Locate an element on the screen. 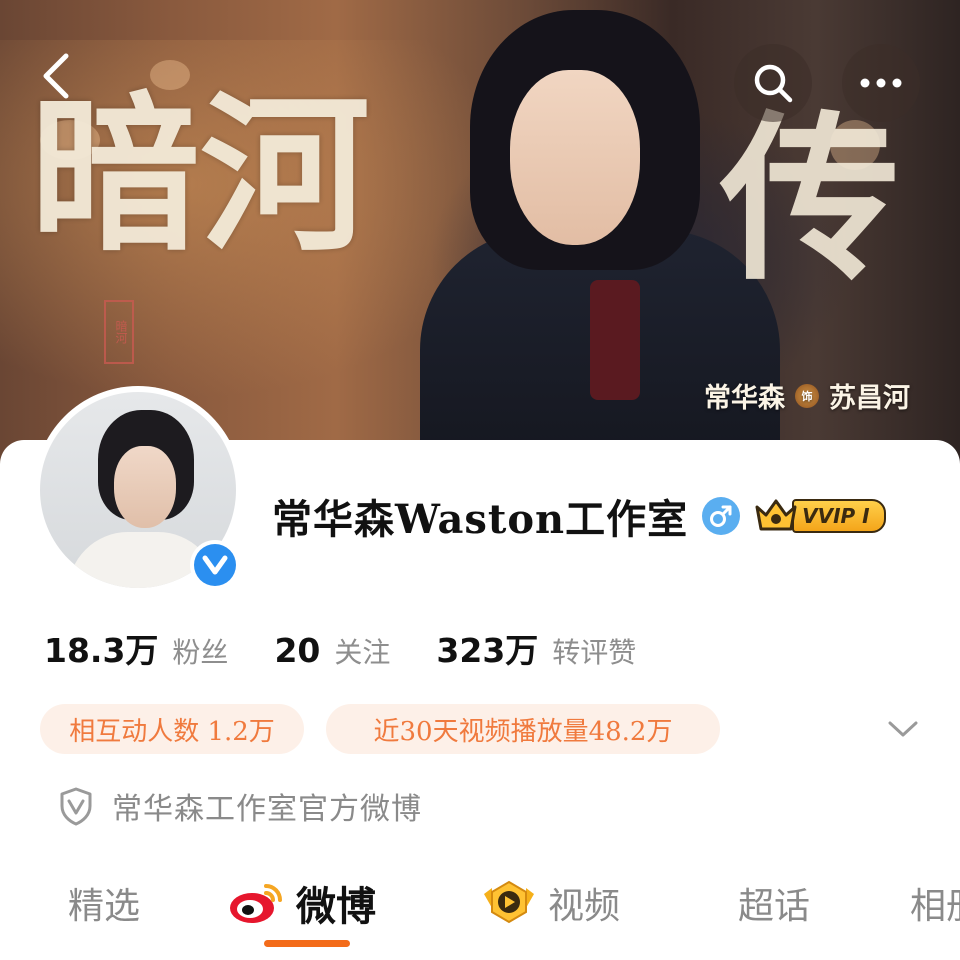  profile-name-row: 常华森Waston工作室 VVIP I is located at coordinates (579, 516).